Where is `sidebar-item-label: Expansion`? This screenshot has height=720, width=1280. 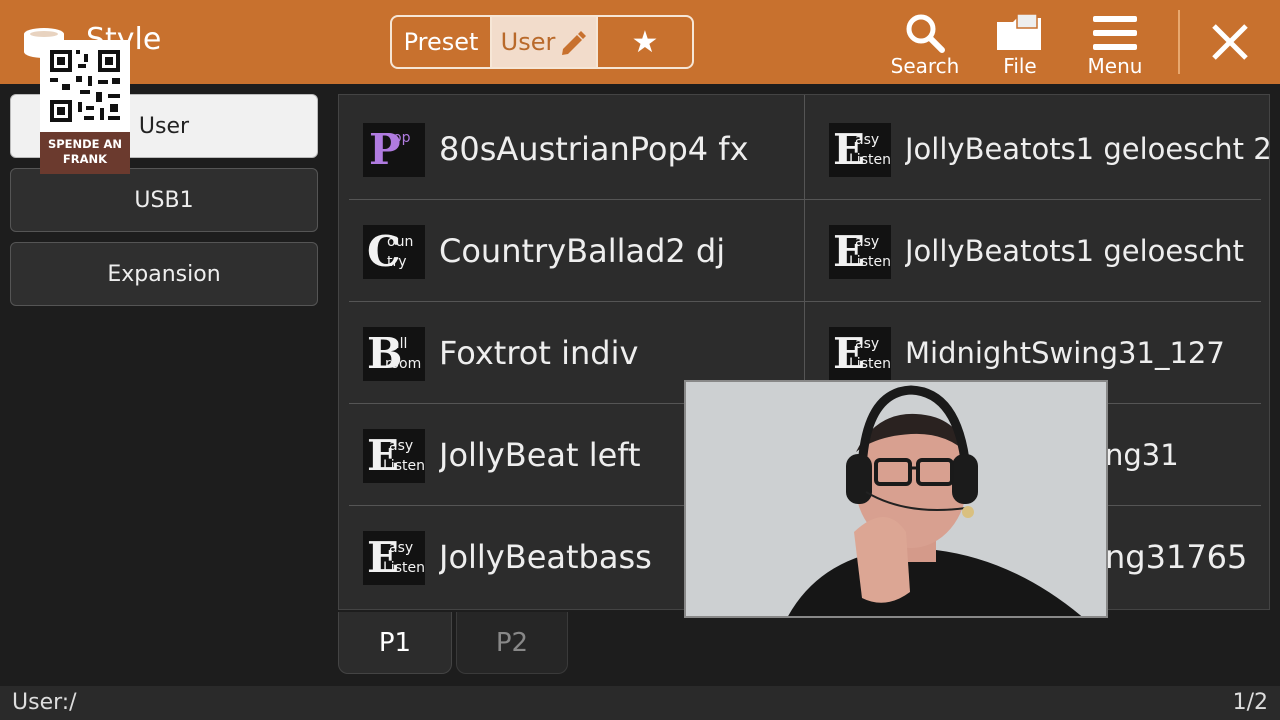
sidebar-item-label: Expansion is located at coordinates (164, 274).